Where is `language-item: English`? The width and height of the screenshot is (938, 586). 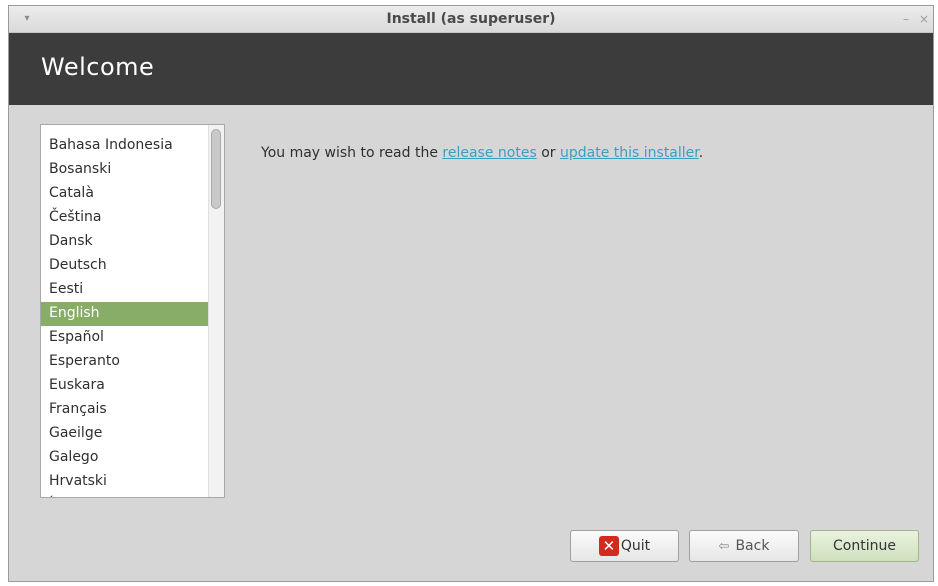 language-item: English is located at coordinates (125, 314).